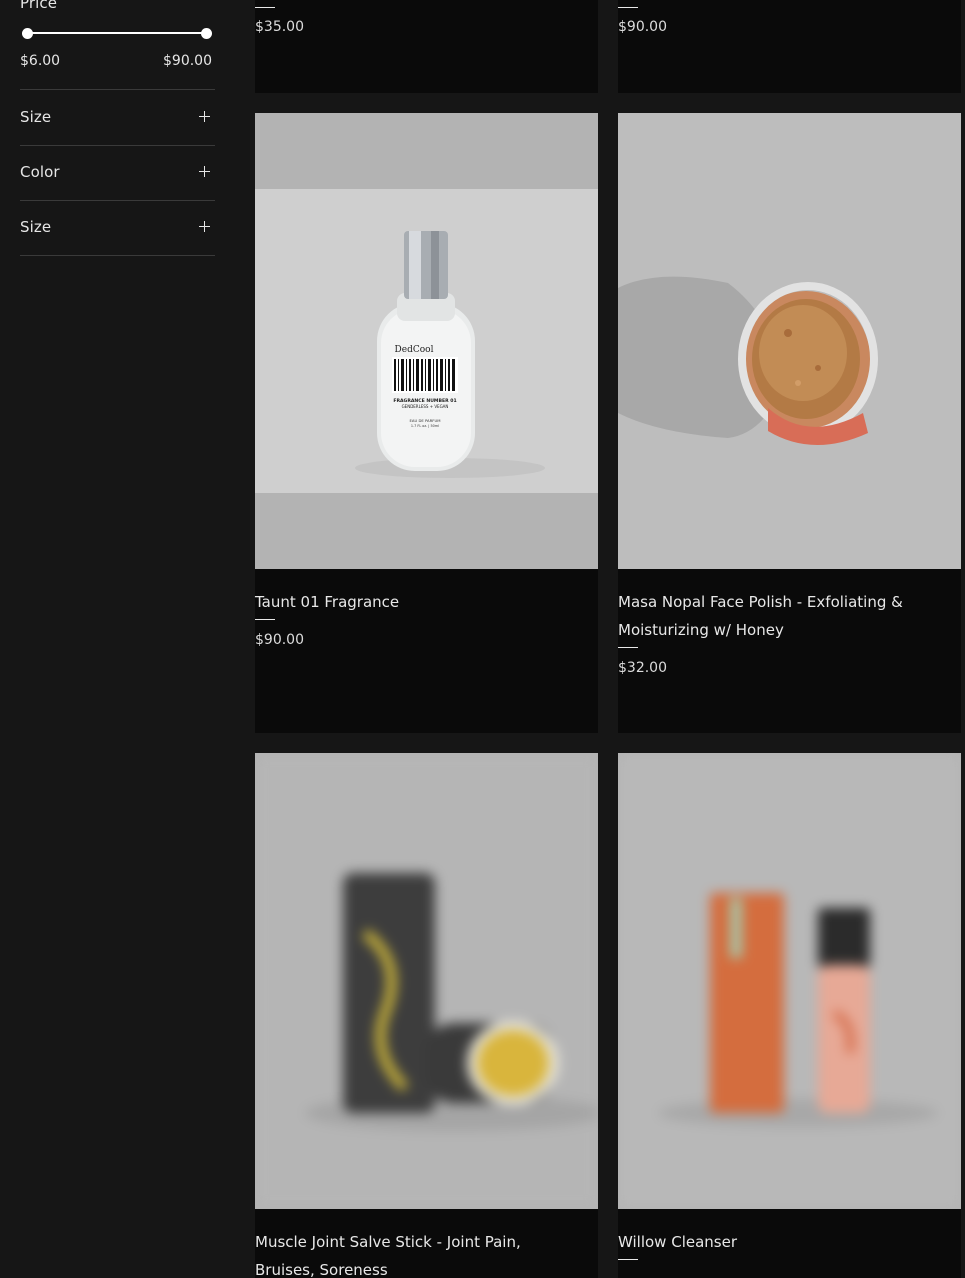 This screenshot has height=1278, width=965. What do you see at coordinates (187, 61) in the screenshot?
I see `price-max-label: $90.00` at bounding box center [187, 61].